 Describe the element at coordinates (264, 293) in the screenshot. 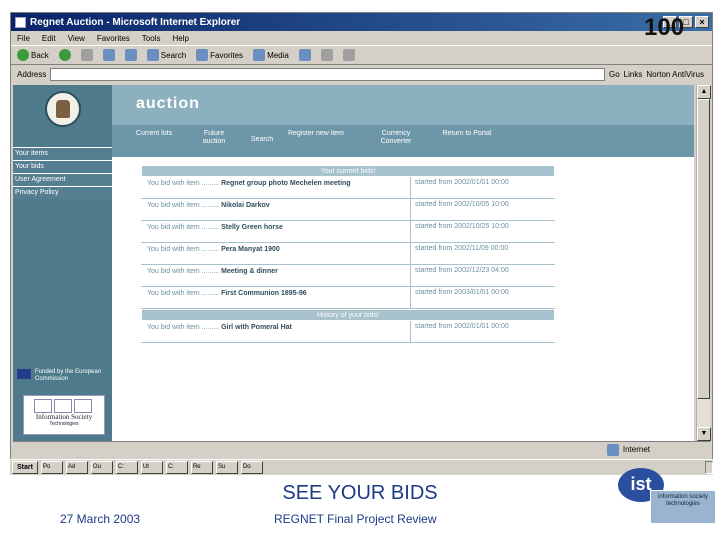

I see `bid-item-link: First Communion 1895-96` at that location.